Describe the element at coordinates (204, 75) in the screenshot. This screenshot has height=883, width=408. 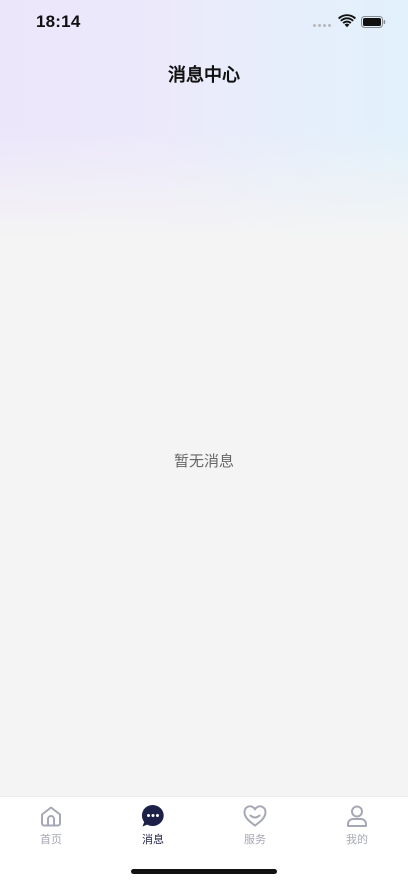
I see `page-title: 消息中心` at that location.